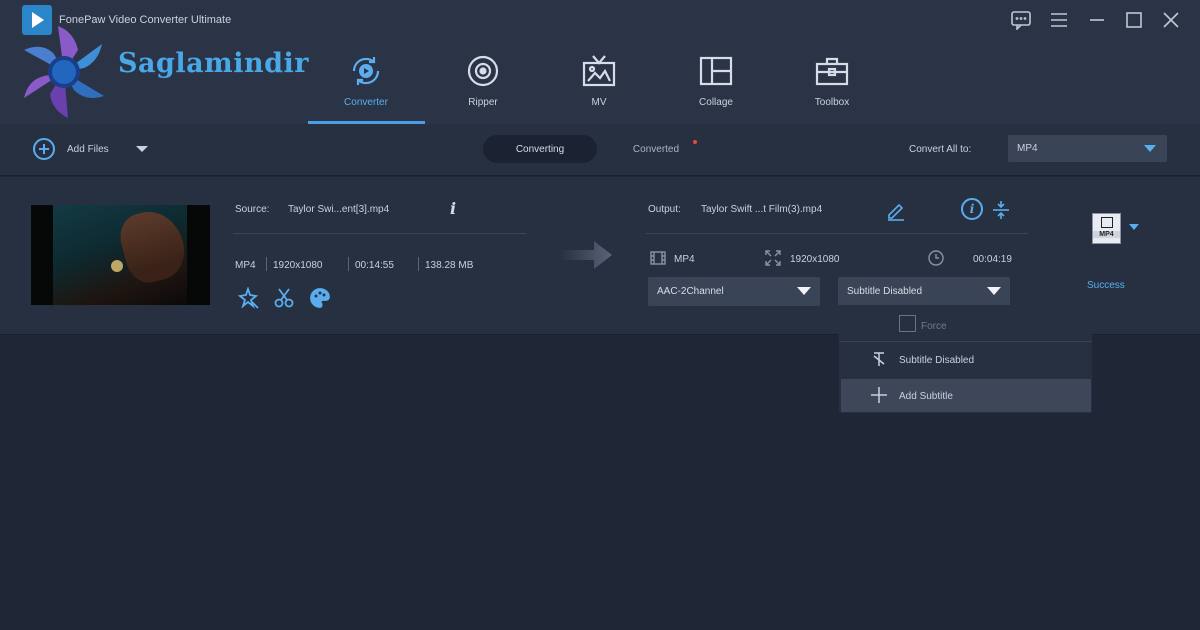 This screenshot has width=1200, height=630. I want to click on output-duration: 00:04:19, so click(992, 259).